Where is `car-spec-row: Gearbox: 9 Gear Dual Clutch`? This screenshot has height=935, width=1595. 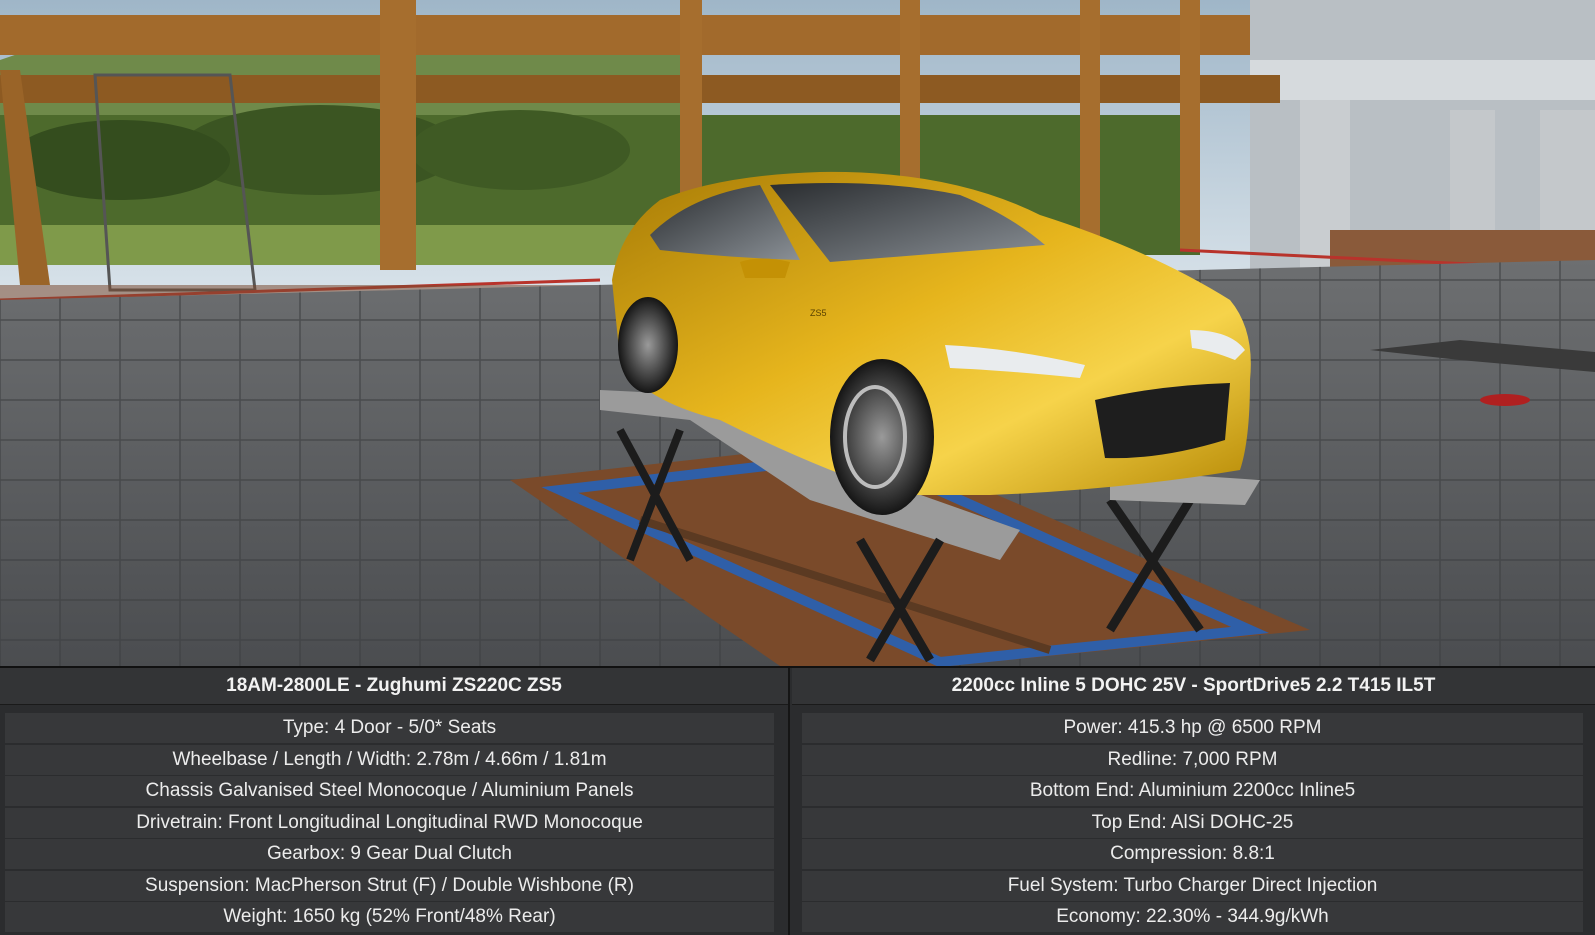 car-spec-row: Gearbox: 9 Gear Dual Clutch is located at coordinates (389, 854).